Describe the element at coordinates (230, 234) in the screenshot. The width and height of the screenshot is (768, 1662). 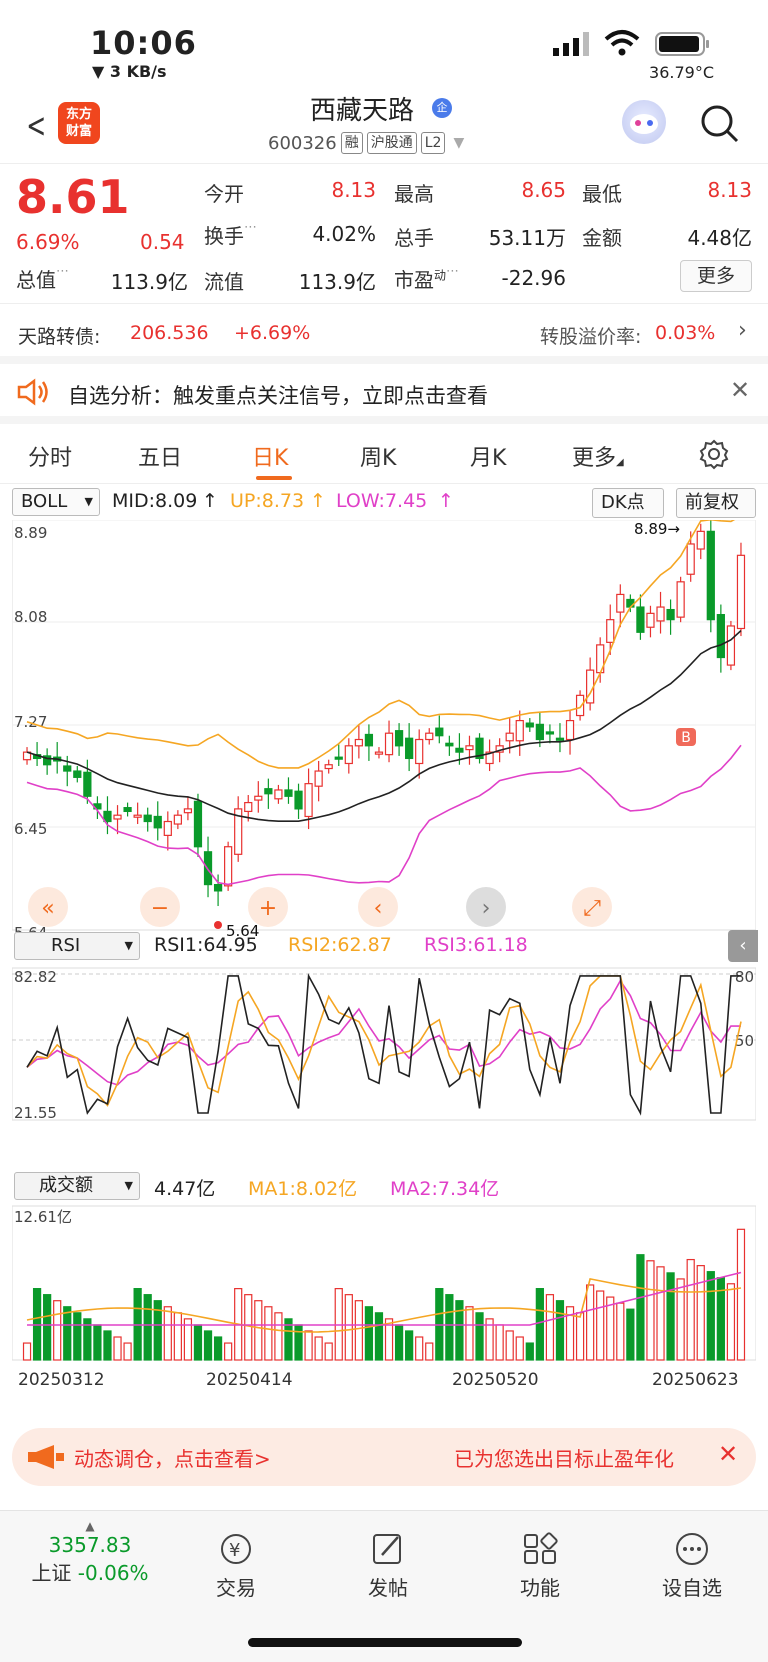
I see `turnover-label: 换手⋯` at that location.